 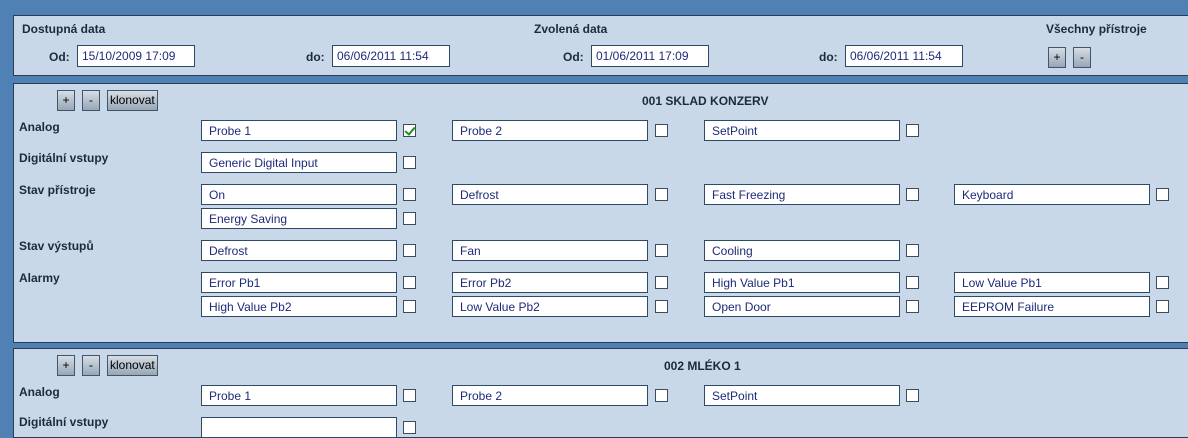 I want to click on digital-input-field, so click(x=299, y=427).